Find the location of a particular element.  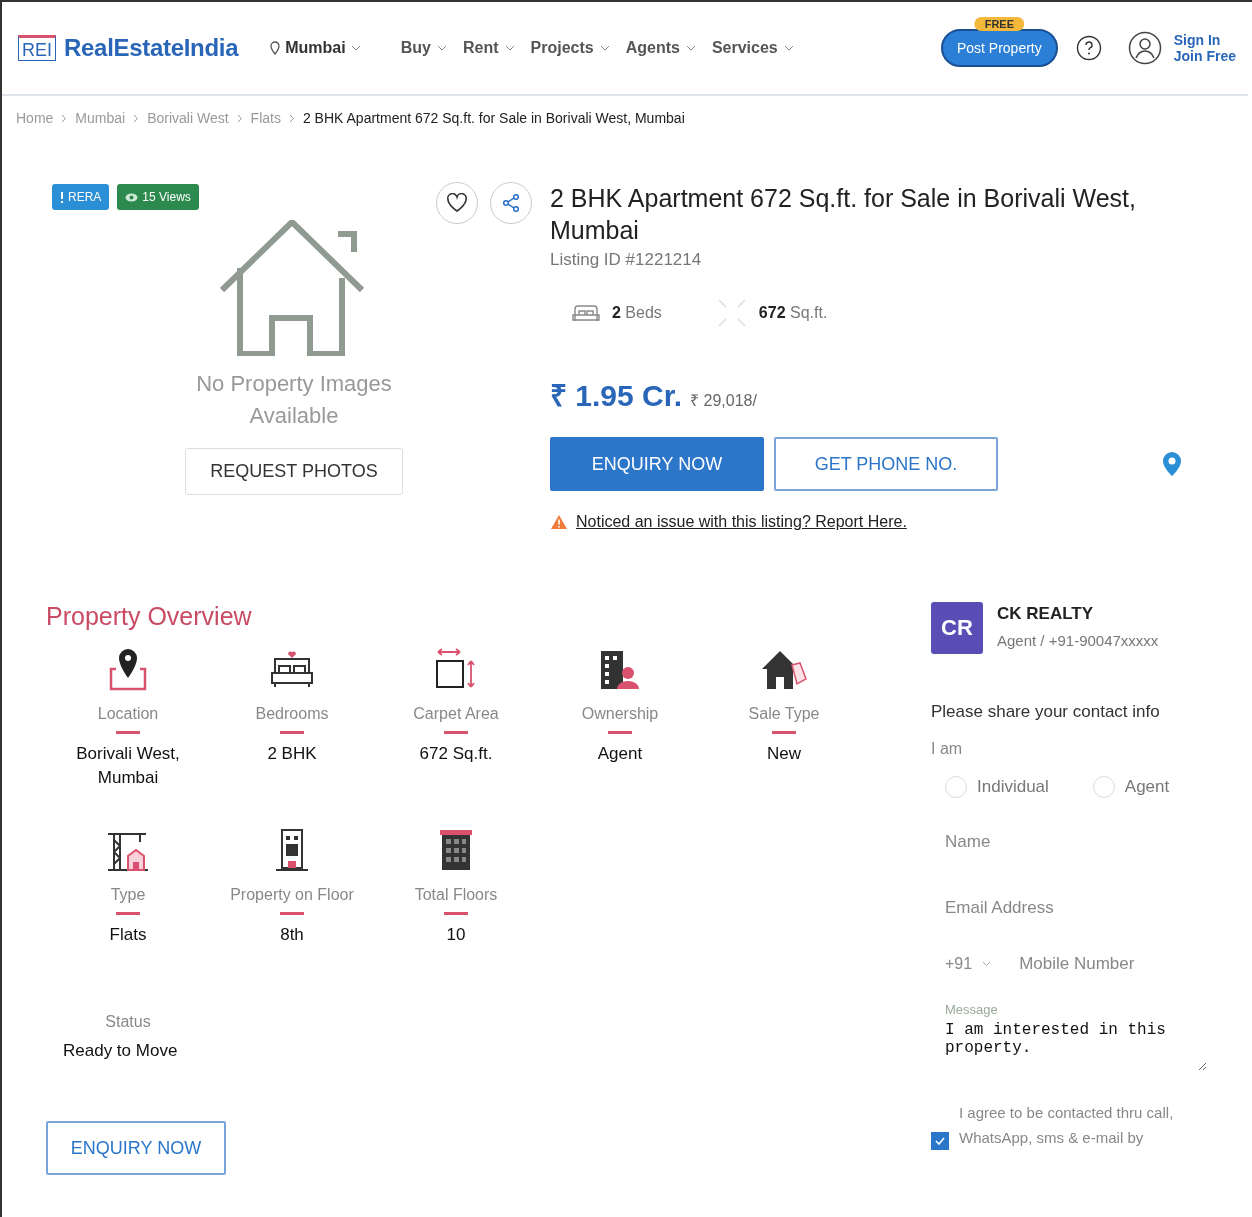

overview-value: 2 BHK is located at coordinates (292, 754).